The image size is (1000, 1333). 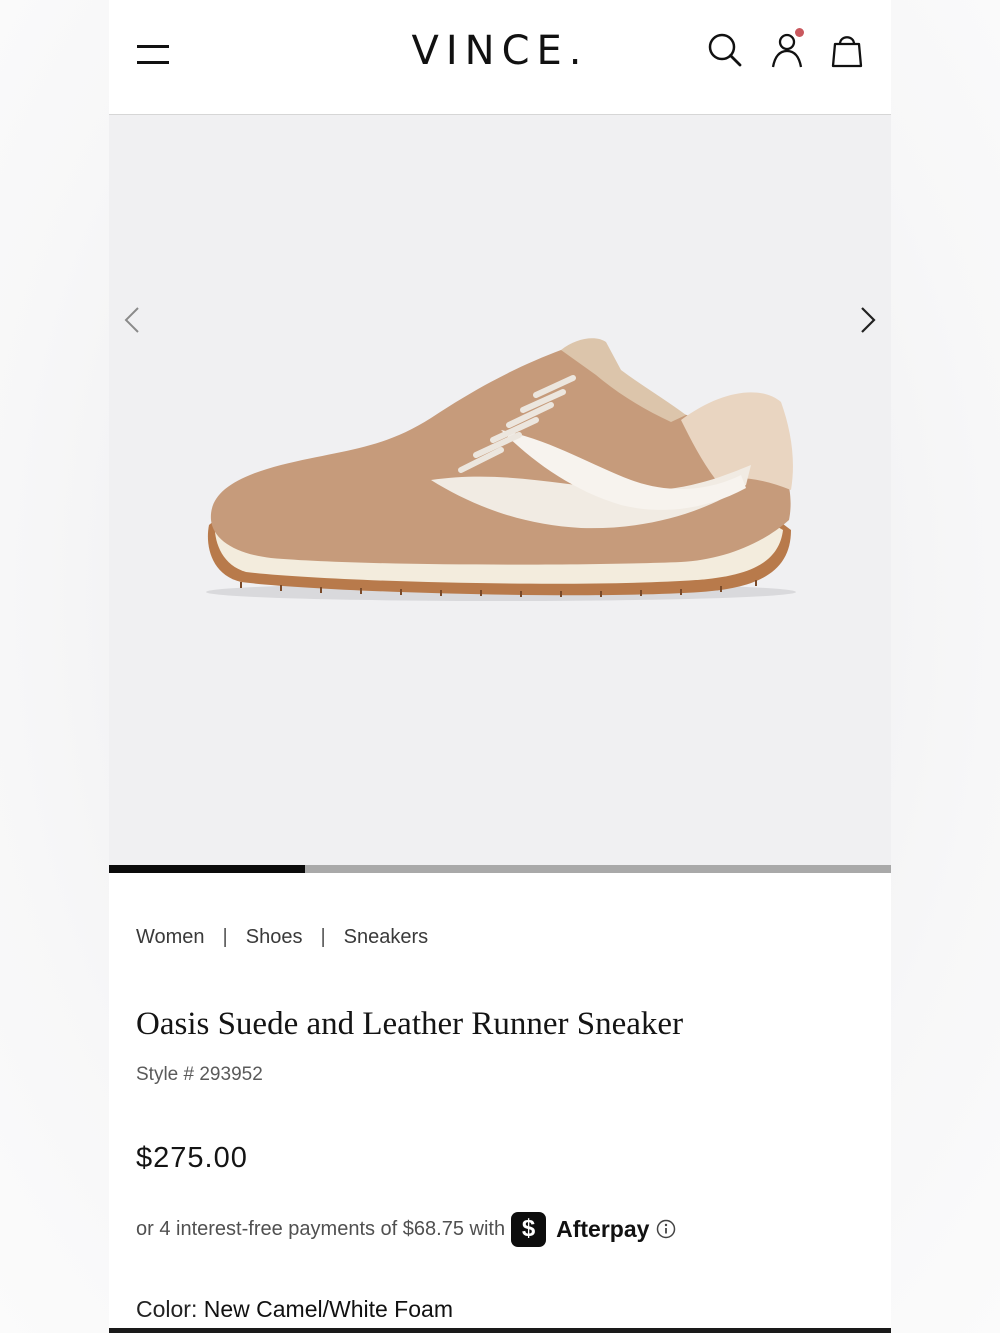 What do you see at coordinates (386, 937) in the screenshot?
I see `breadcrumb-sneakers: Sneakers` at bounding box center [386, 937].